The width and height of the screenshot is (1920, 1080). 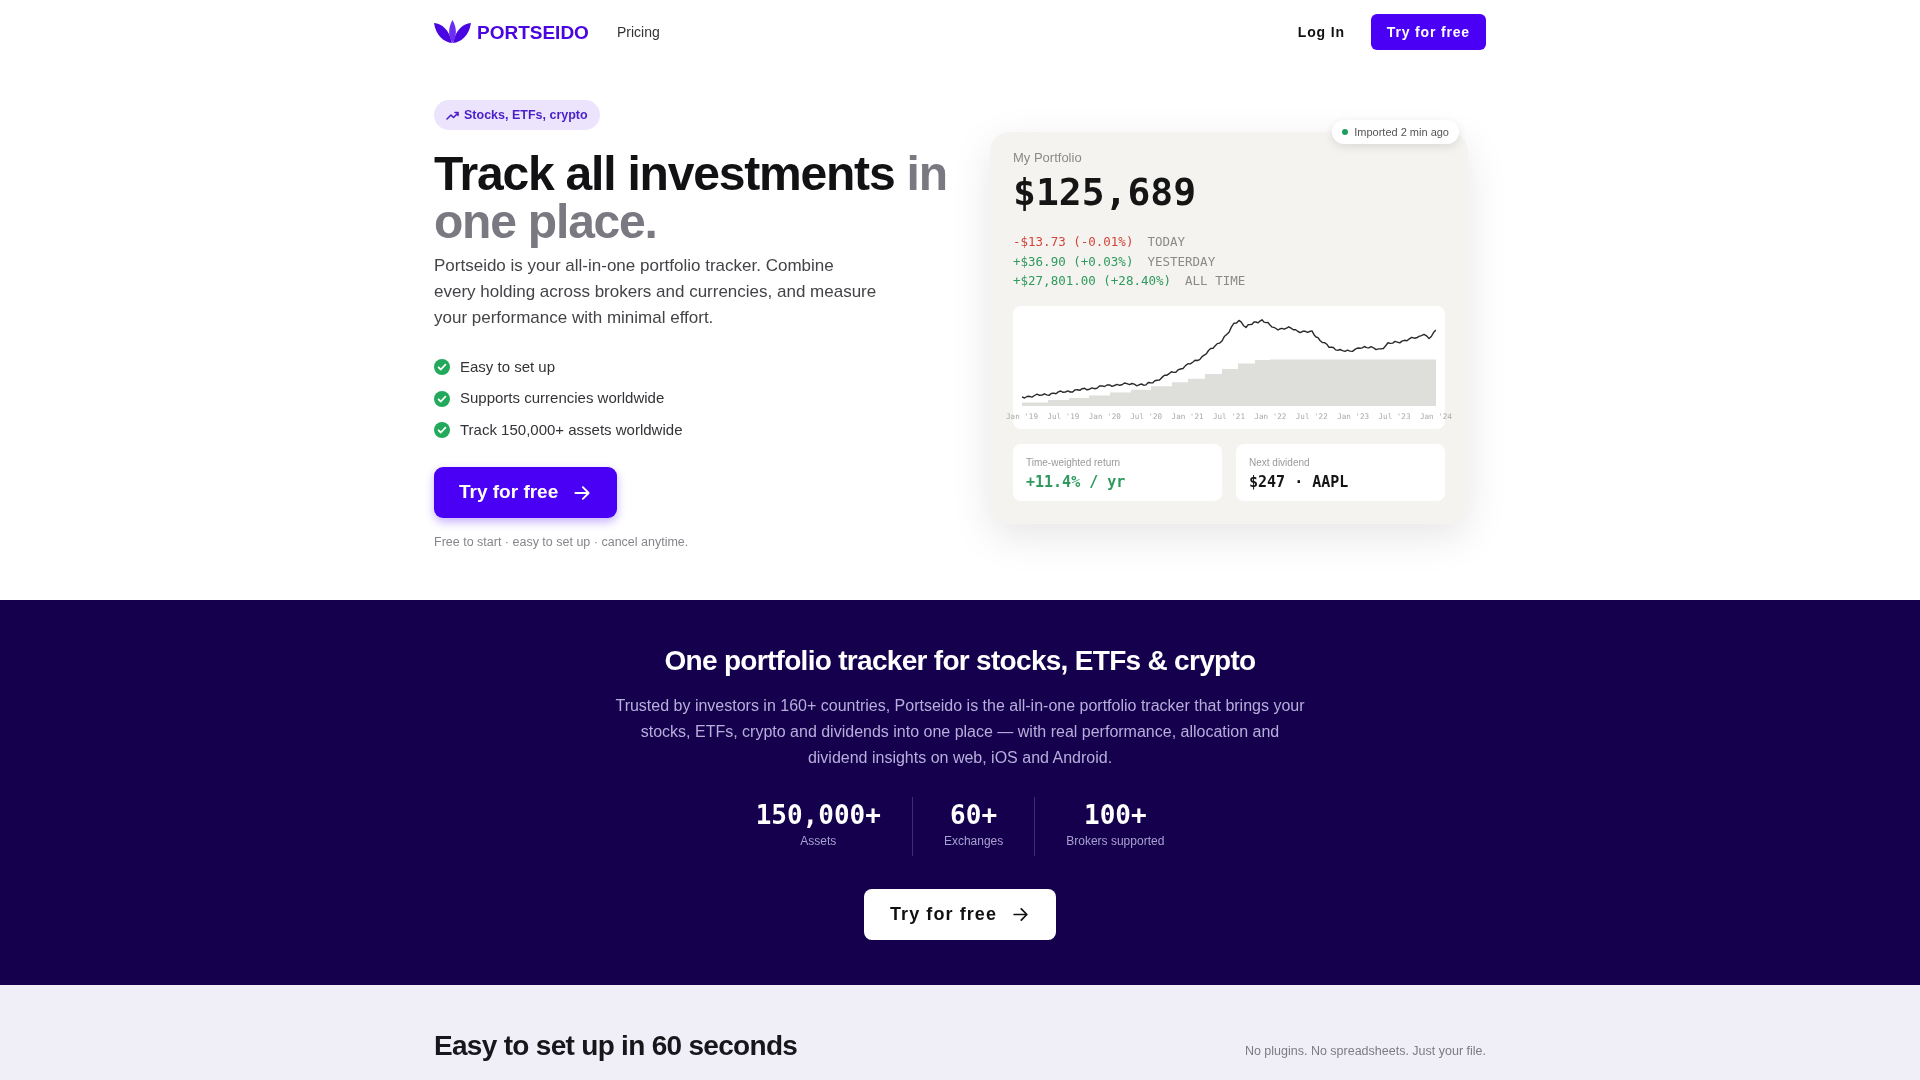 What do you see at coordinates (571, 429) in the screenshot?
I see `feature-text: Track 150,000+ assets worldwide` at bounding box center [571, 429].